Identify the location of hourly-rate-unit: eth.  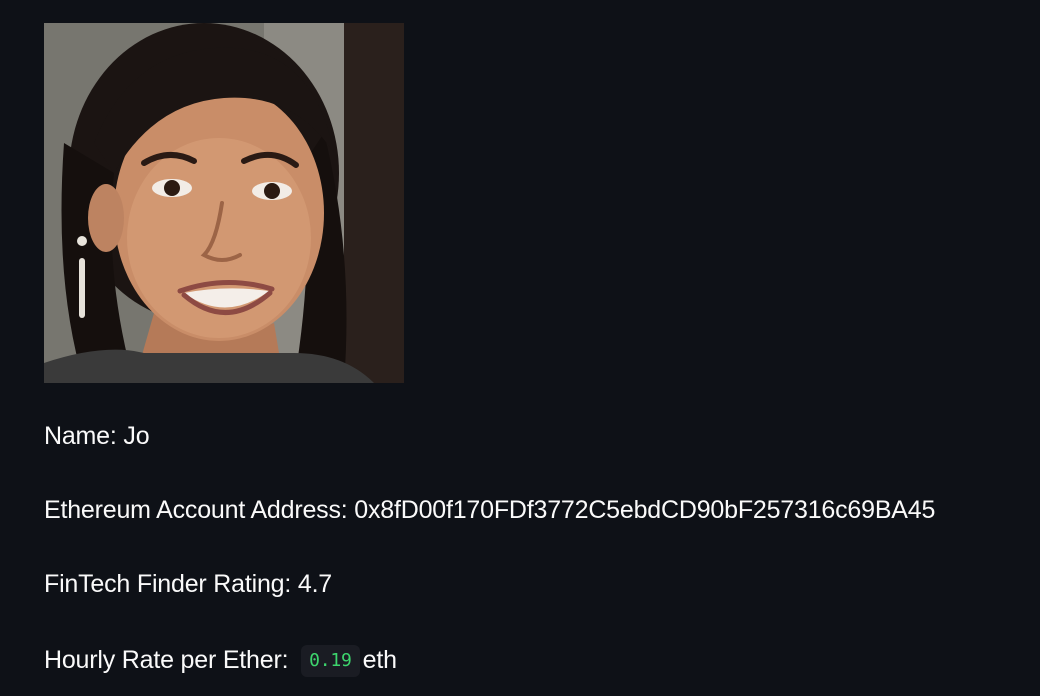
(379, 660).